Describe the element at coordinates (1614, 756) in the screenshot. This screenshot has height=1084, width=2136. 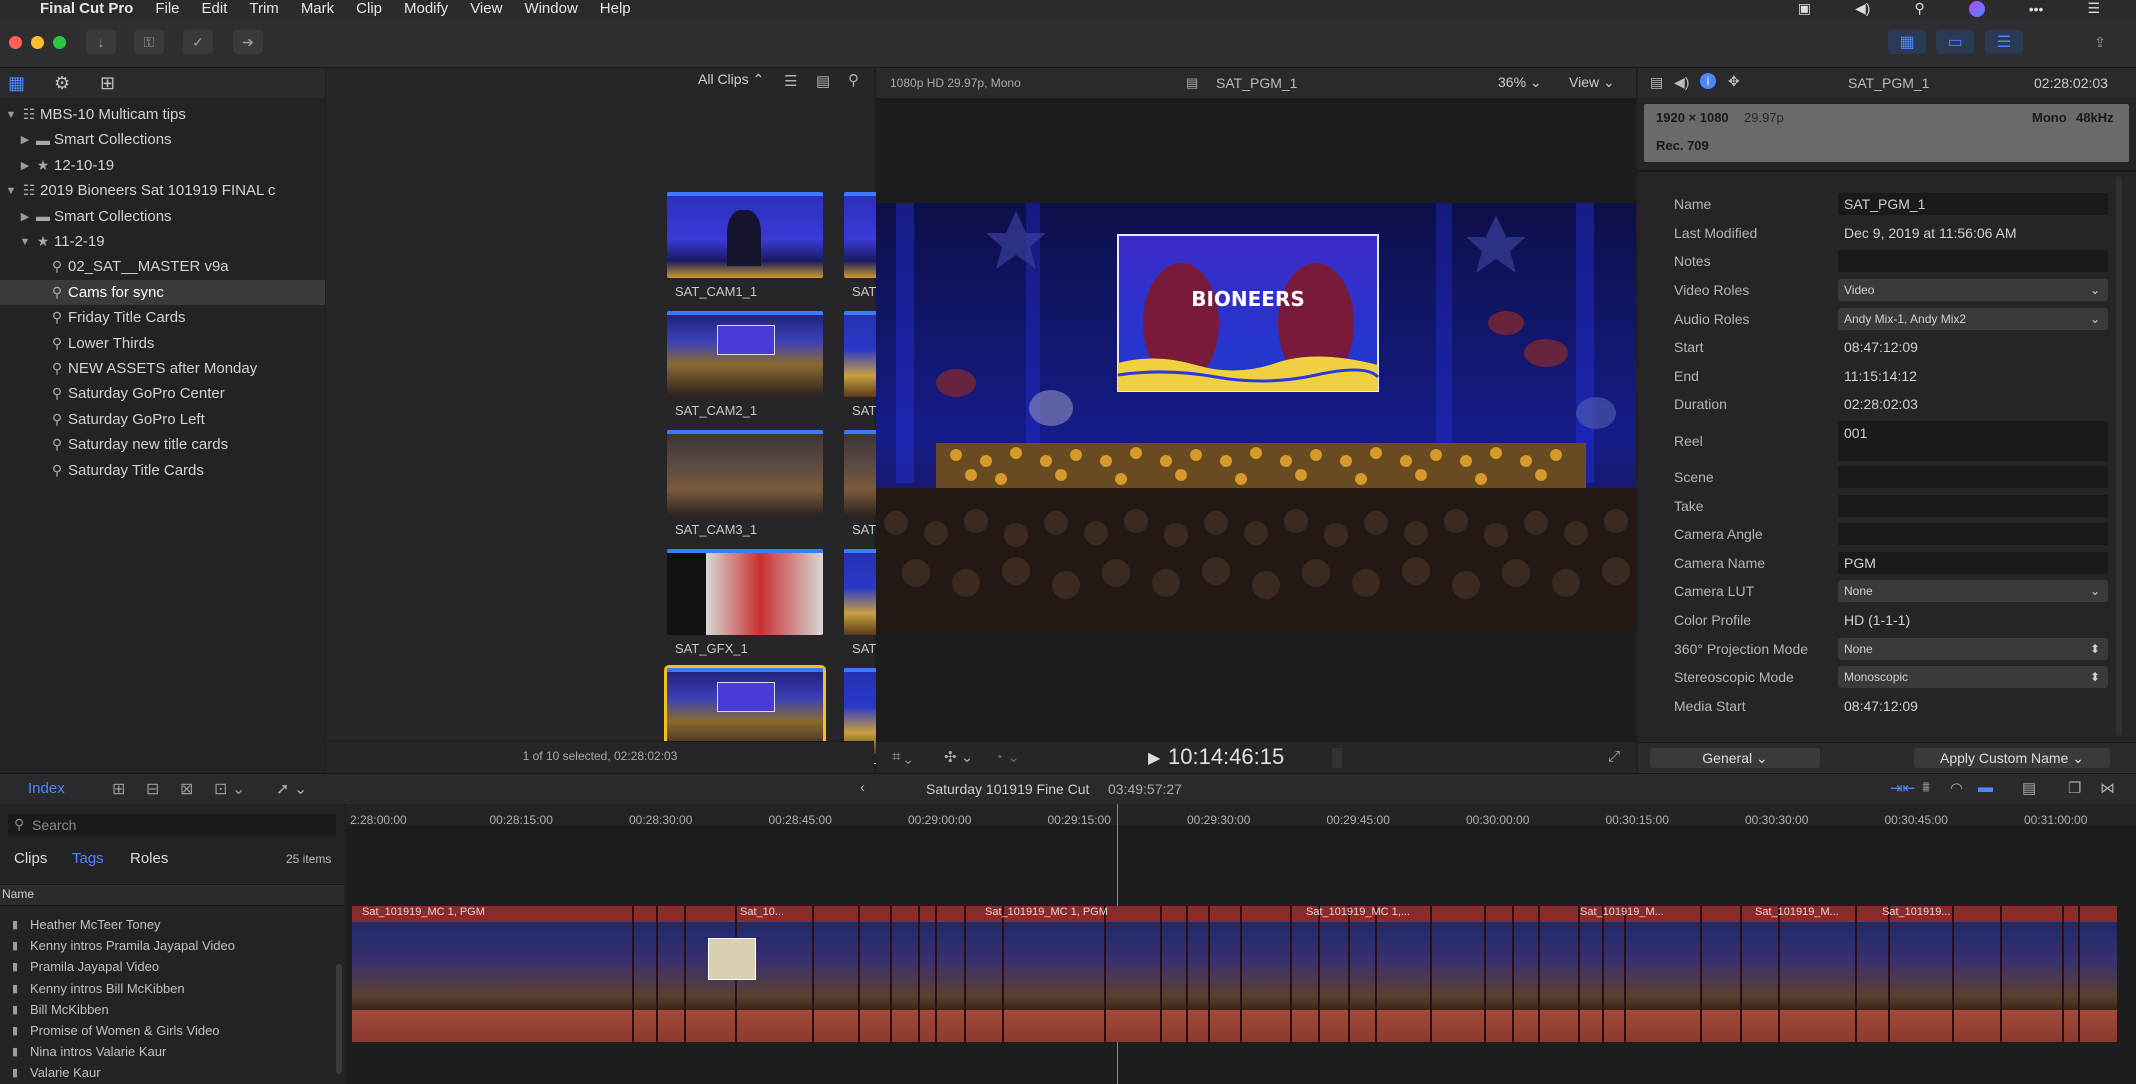
I see `fullscreen-icon: ⤢` at that location.